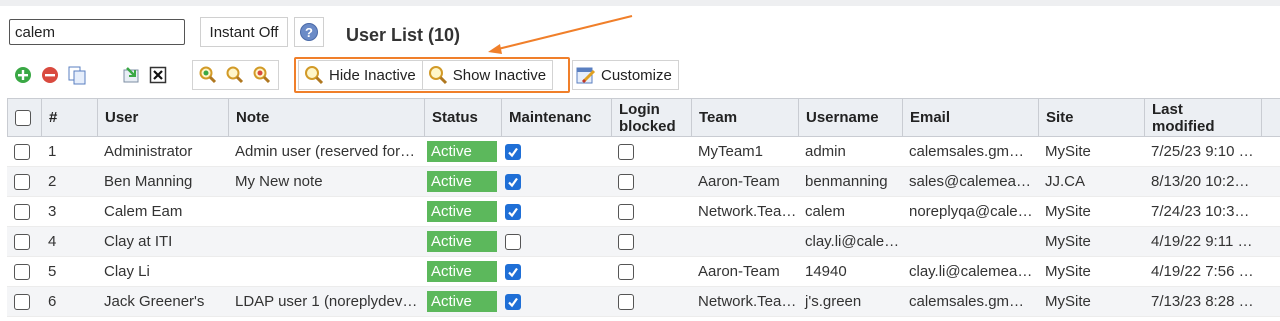 The height and width of the screenshot is (321, 1280). I want to click on row-username: j's.green, so click(833, 301).